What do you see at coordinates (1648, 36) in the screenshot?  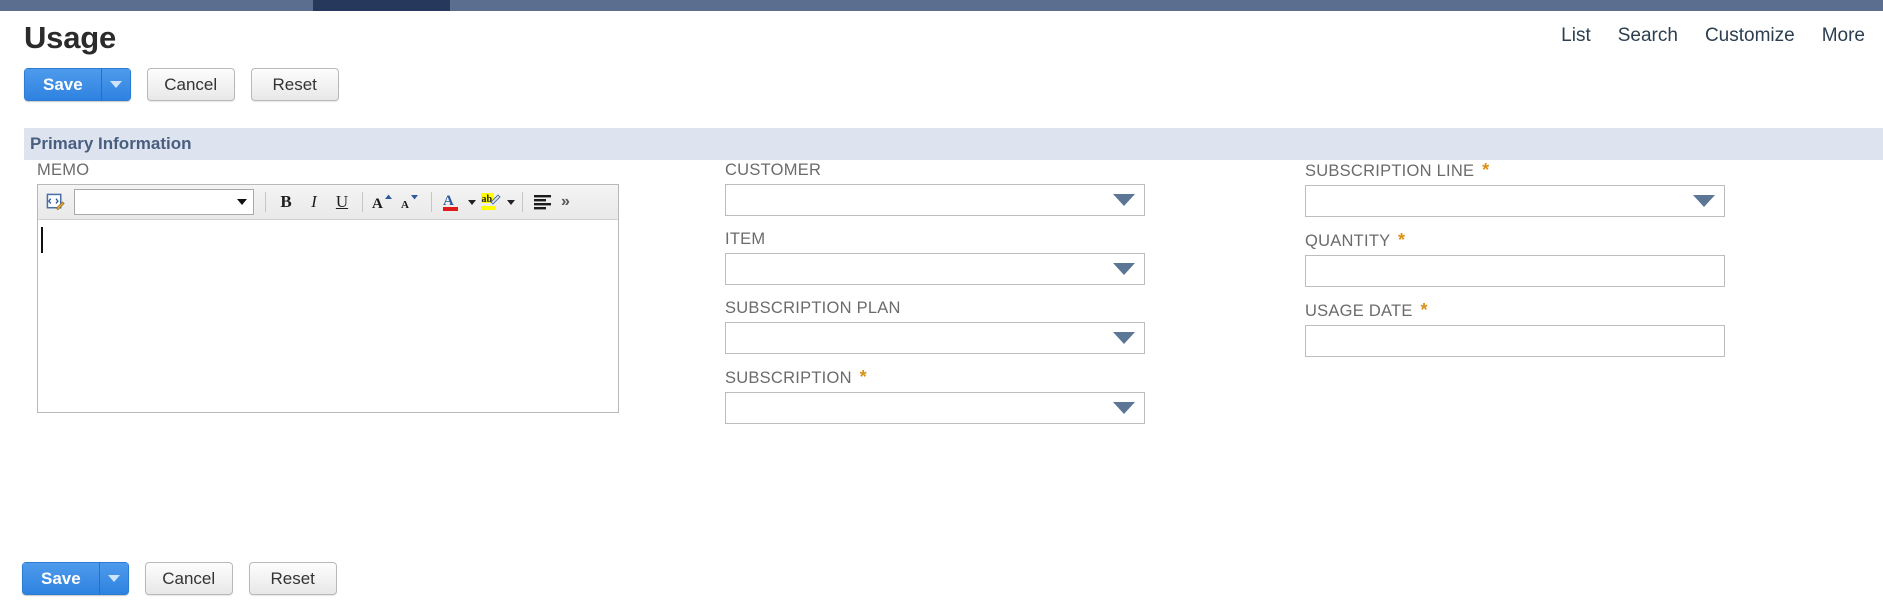 I see `header-link-search: Search` at bounding box center [1648, 36].